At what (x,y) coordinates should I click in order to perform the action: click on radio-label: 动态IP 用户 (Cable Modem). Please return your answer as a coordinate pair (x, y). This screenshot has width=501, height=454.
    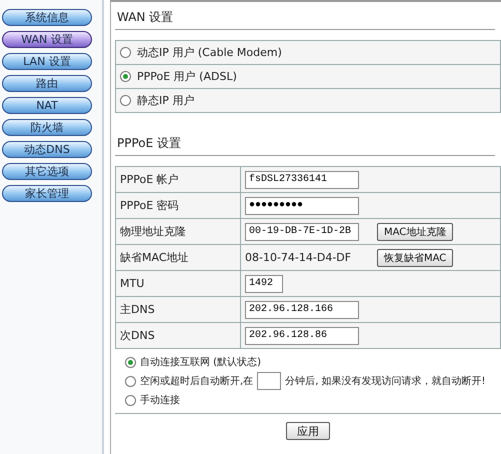
    Looking at the image, I should click on (209, 52).